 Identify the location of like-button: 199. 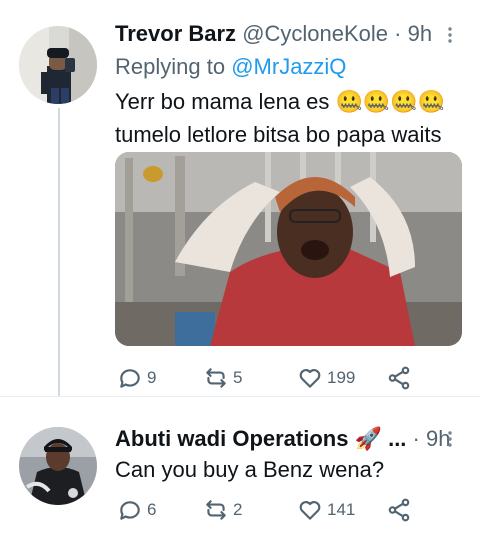
(326, 378).